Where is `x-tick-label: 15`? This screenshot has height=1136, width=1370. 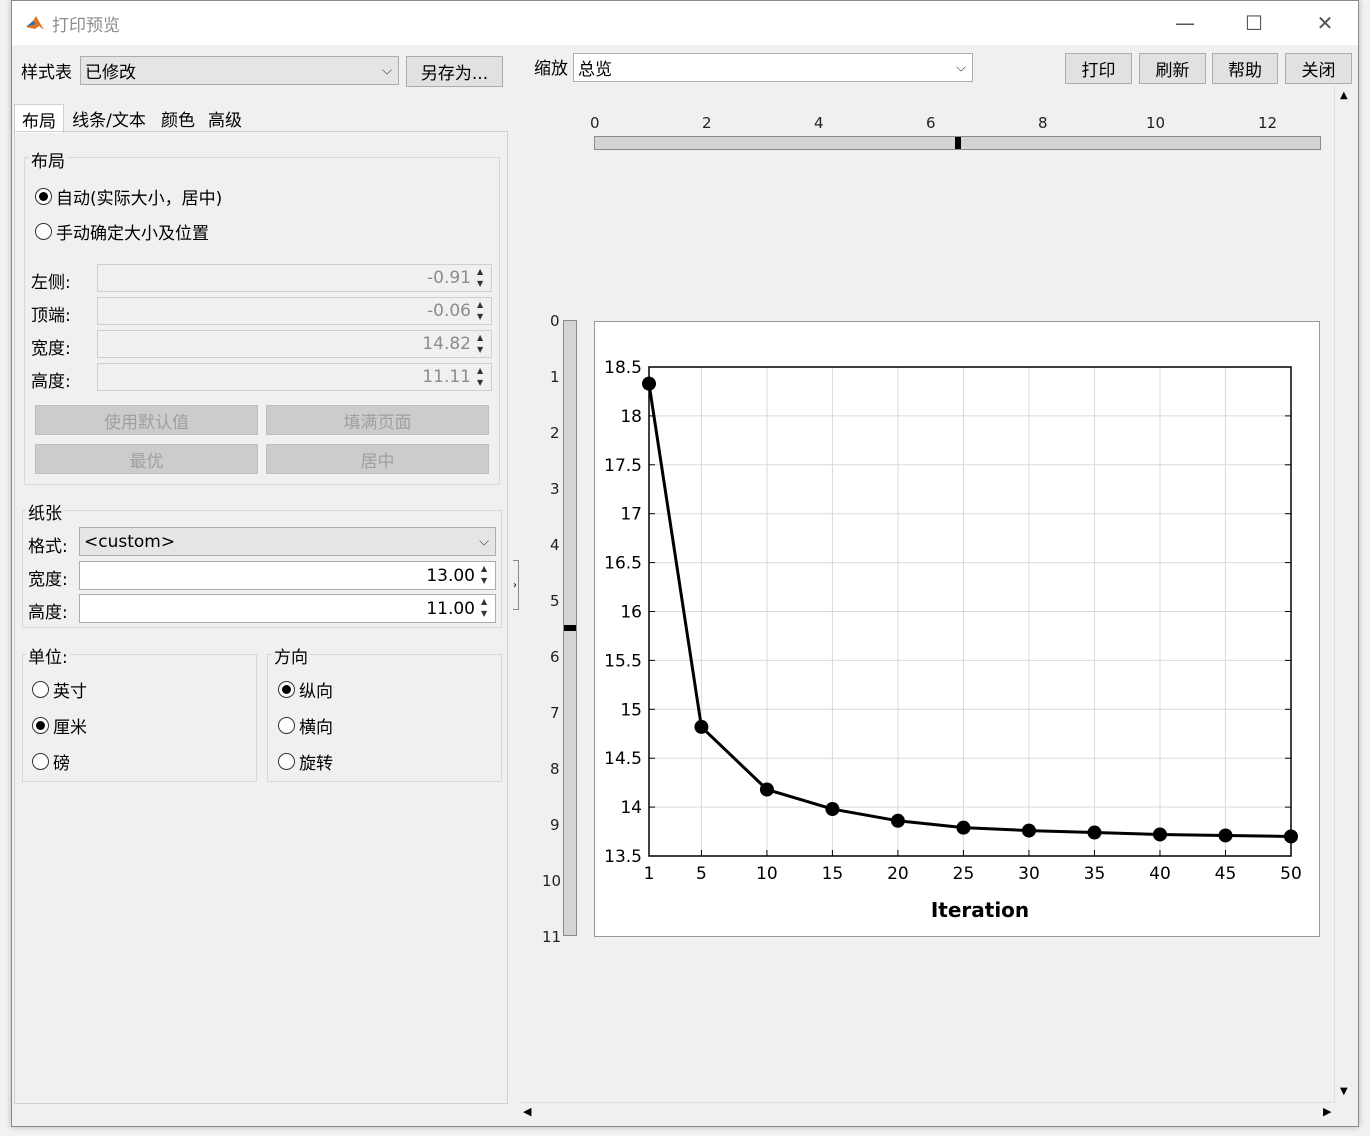 x-tick-label: 15 is located at coordinates (833, 874).